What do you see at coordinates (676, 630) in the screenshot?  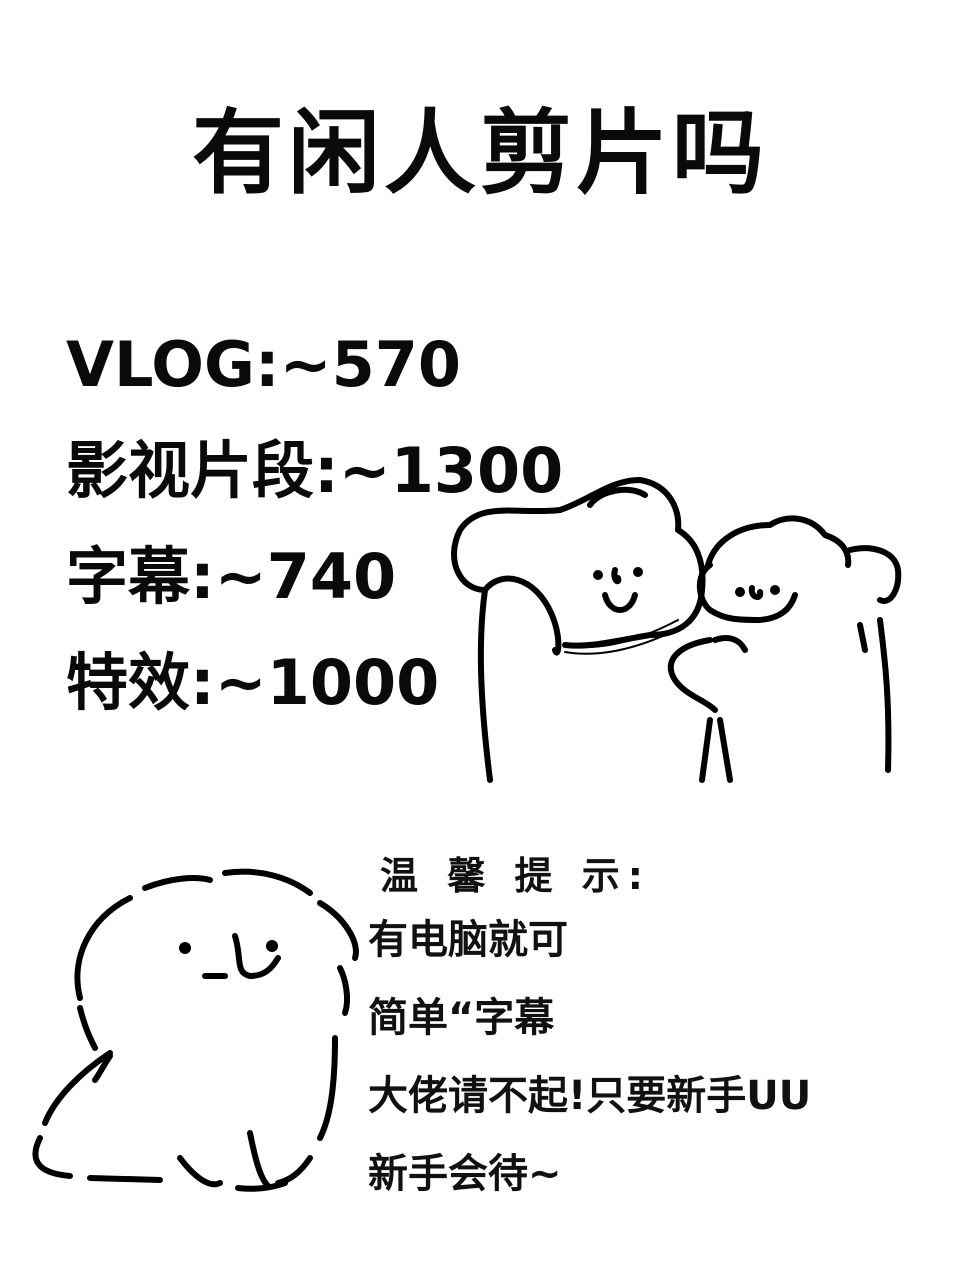 I see `two-puppies-hugging-icon` at bounding box center [676, 630].